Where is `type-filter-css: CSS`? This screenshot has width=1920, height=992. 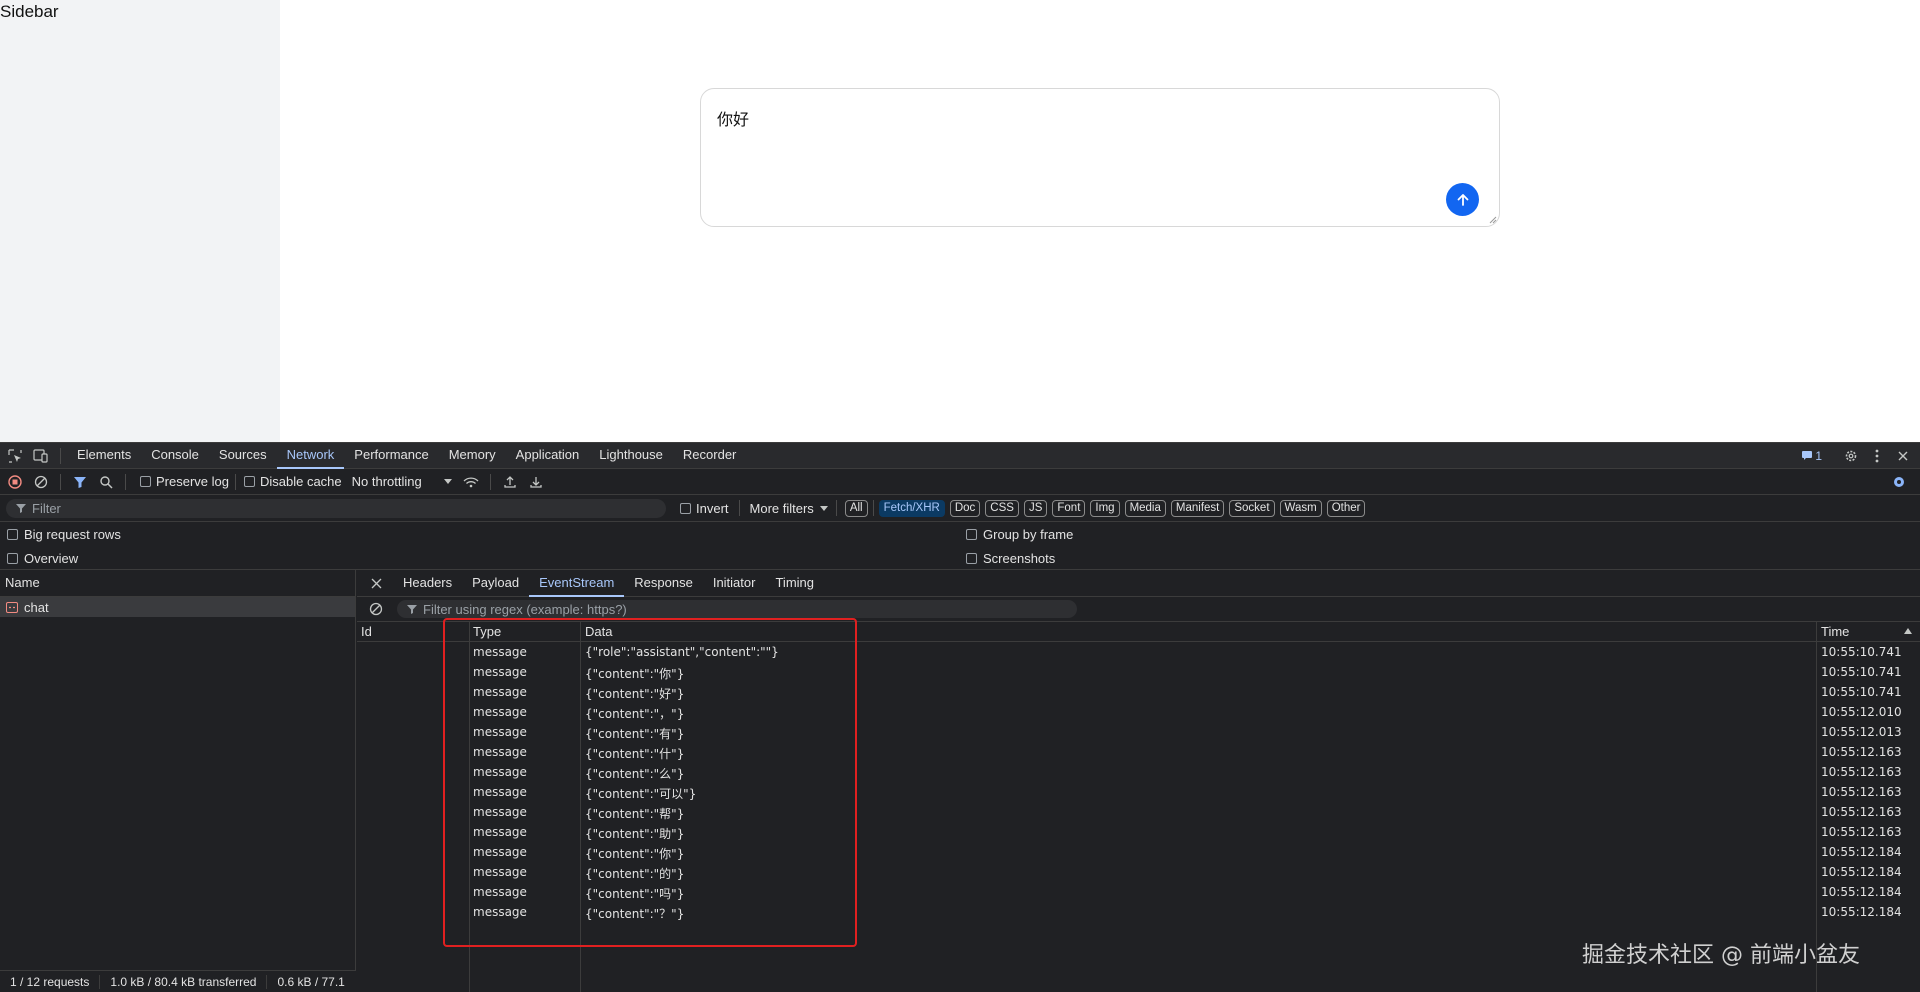
type-filter-css: CSS is located at coordinates (1002, 508).